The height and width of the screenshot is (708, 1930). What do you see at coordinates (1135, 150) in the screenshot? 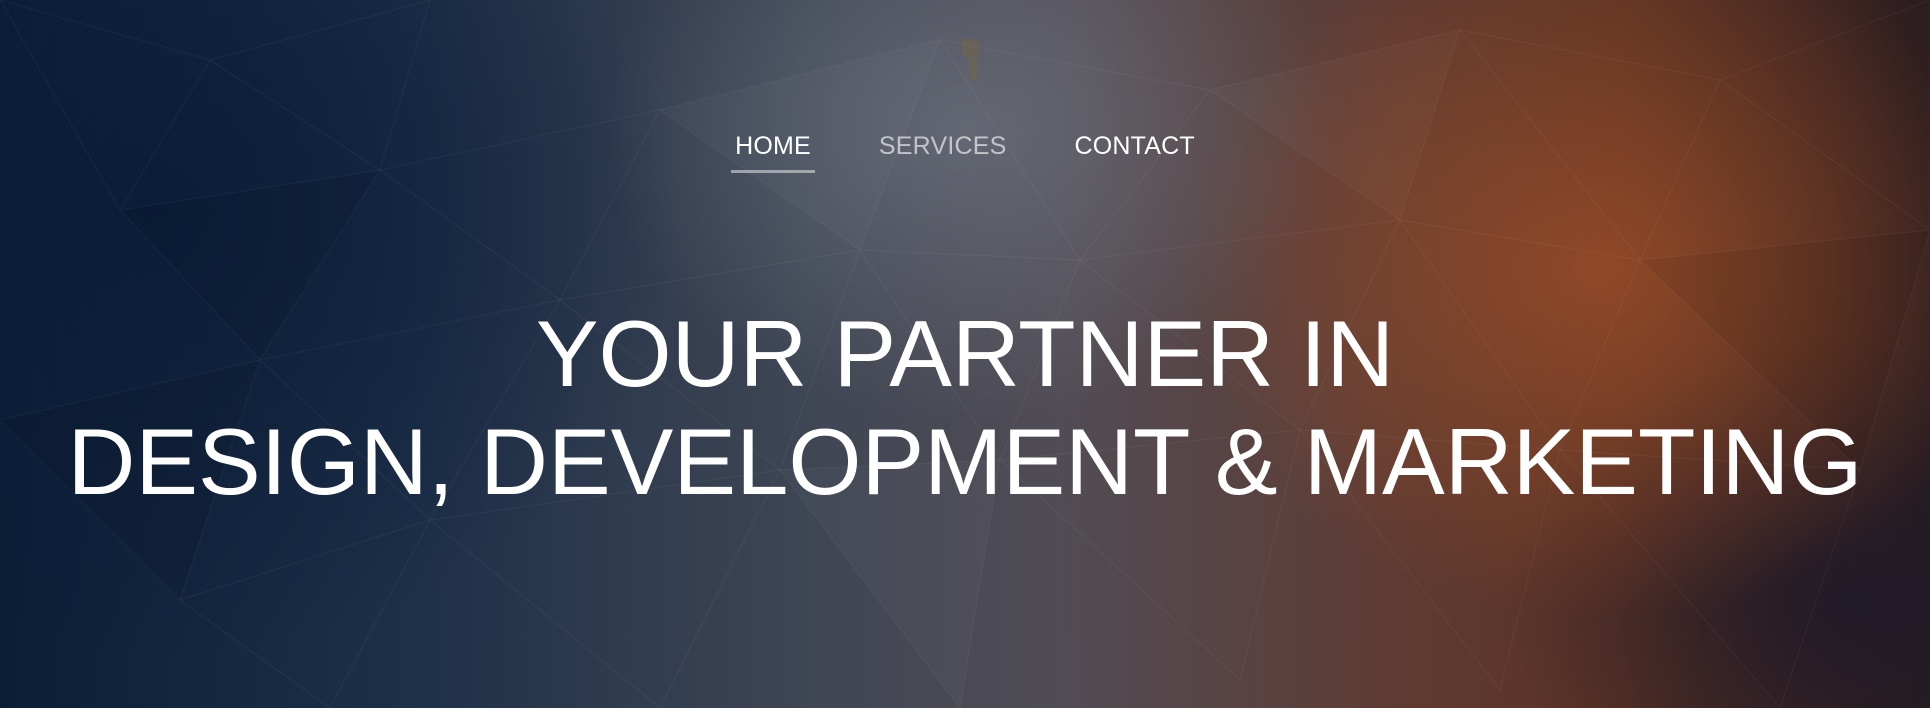
I see `nav-contact: CONTACT` at bounding box center [1135, 150].